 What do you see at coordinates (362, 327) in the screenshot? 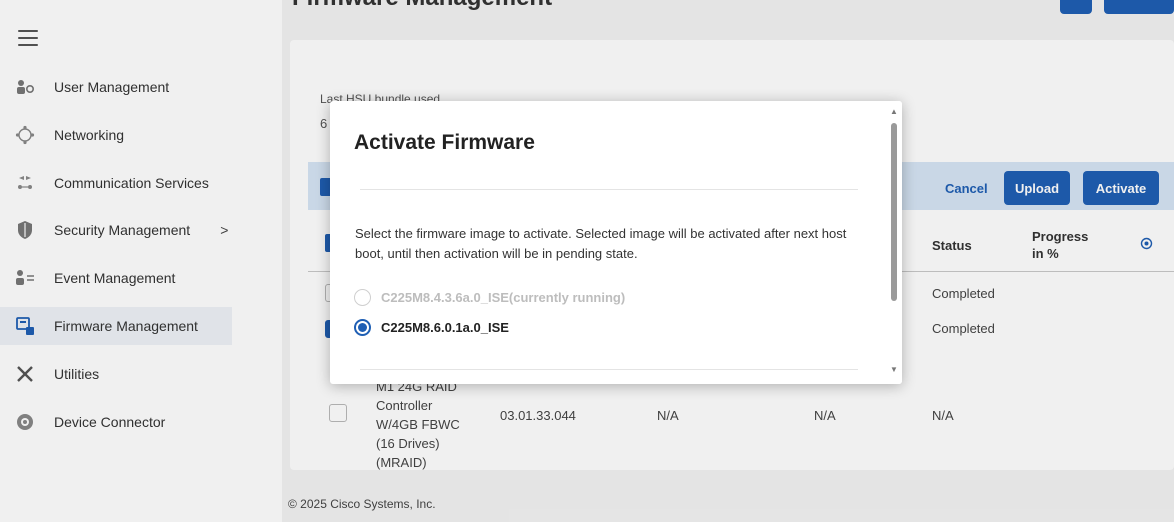
I see `radio-button-selected` at bounding box center [362, 327].